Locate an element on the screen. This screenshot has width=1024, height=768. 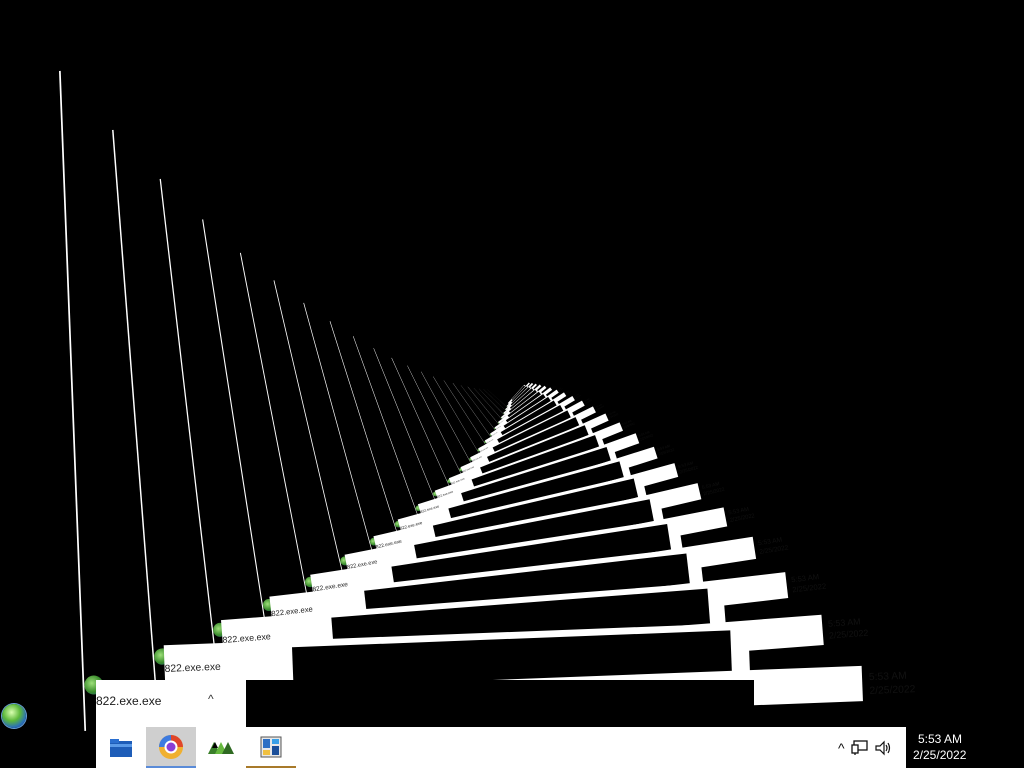
chevron-up-icon: ^ is located at coordinates (211, 699).